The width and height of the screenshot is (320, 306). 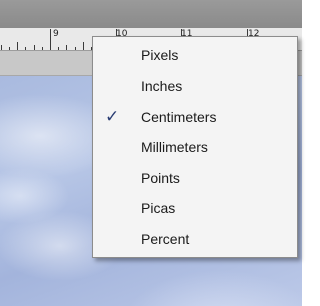 I want to click on checkmark-icon: ✓, so click(x=112, y=117).